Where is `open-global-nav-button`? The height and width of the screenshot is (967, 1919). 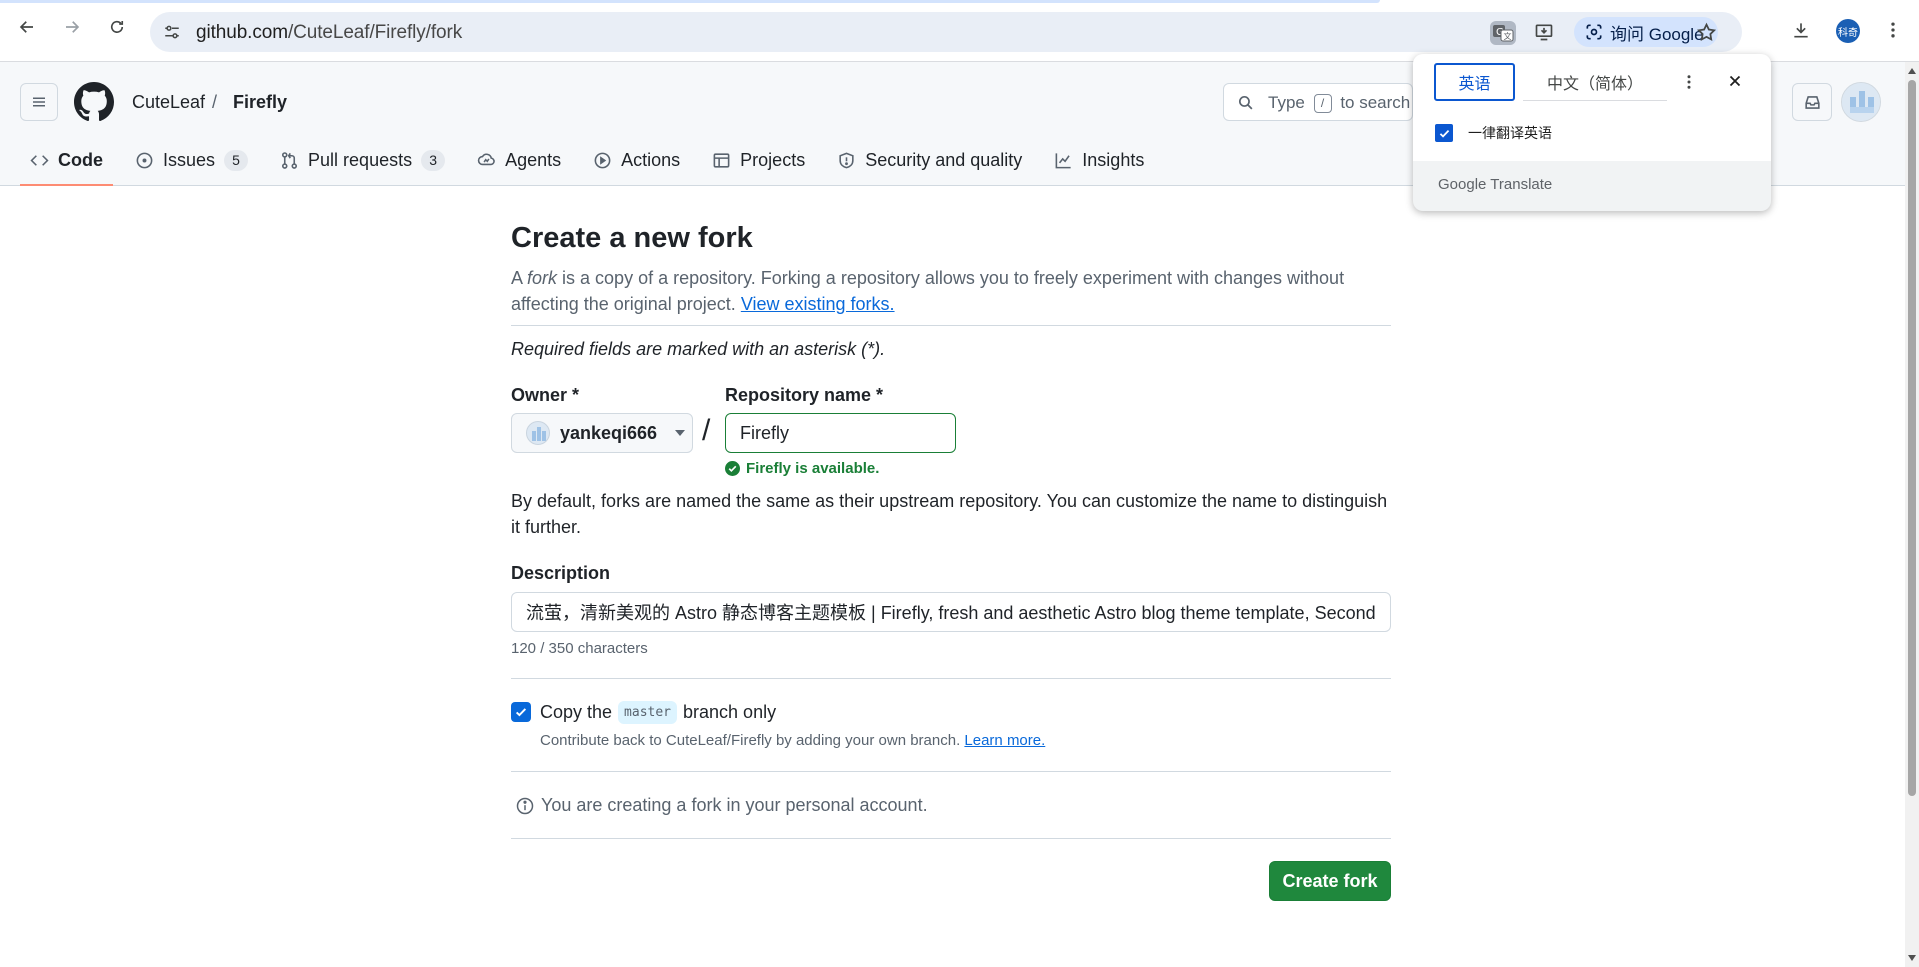 open-global-nav-button is located at coordinates (39, 102).